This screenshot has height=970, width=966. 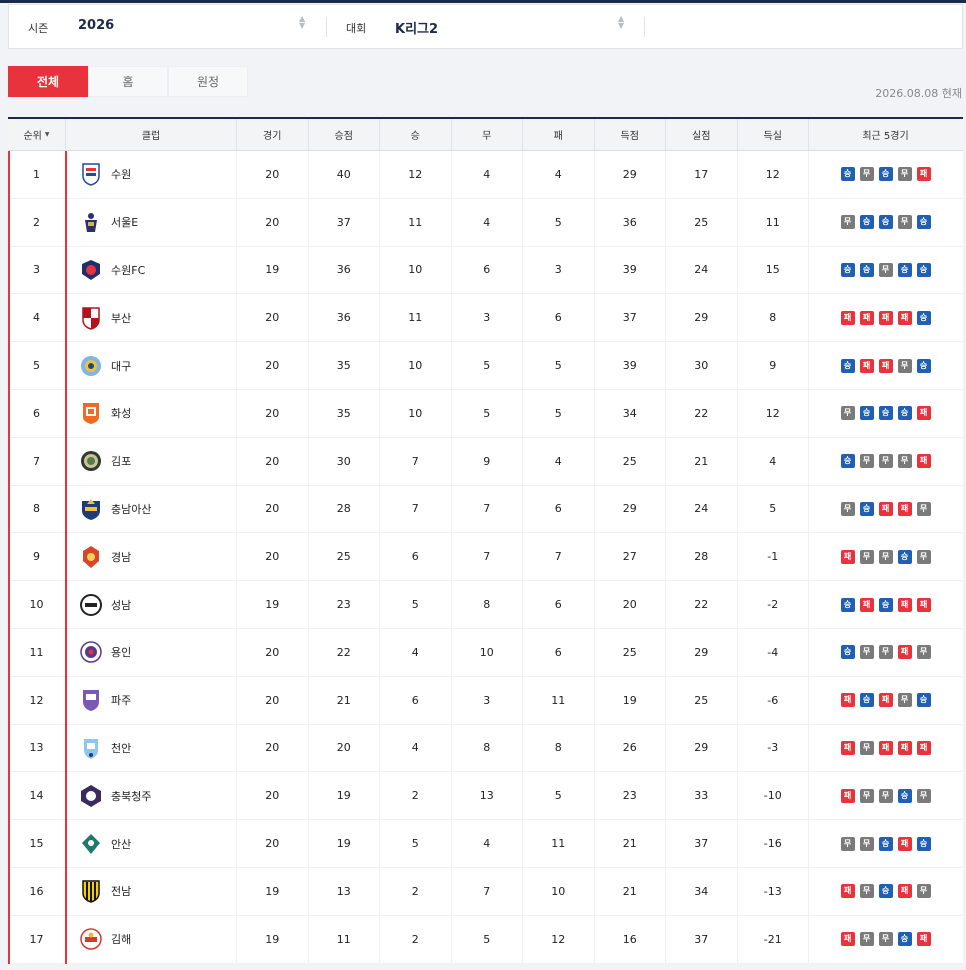 What do you see at coordinates (485, 939) in the screenshot?
I see `table-row: 17 김해 19 11 2 5 12 16 37 -21 패 무 무 승 패` at bounding box center [485, 939].